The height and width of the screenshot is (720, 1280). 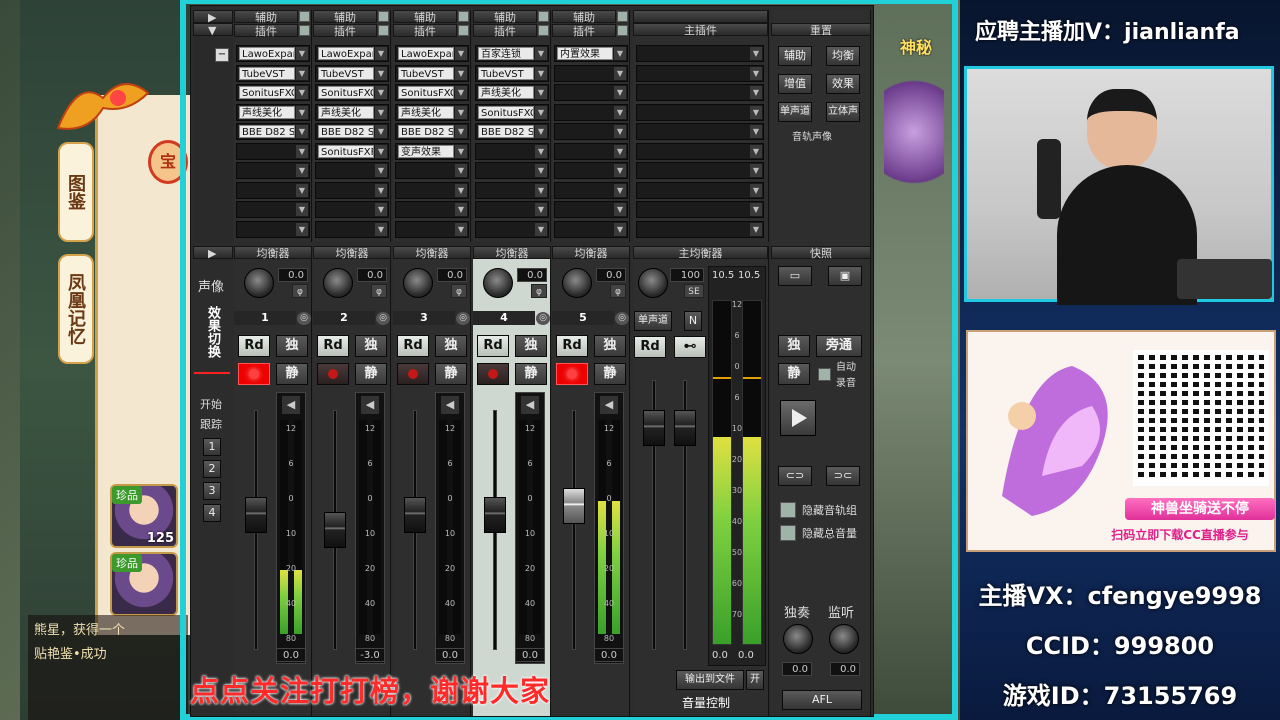 What do you see at coordinates (254, 374) in the screenshot?
I see `record-arm-button` at bounding box center [254, 374].